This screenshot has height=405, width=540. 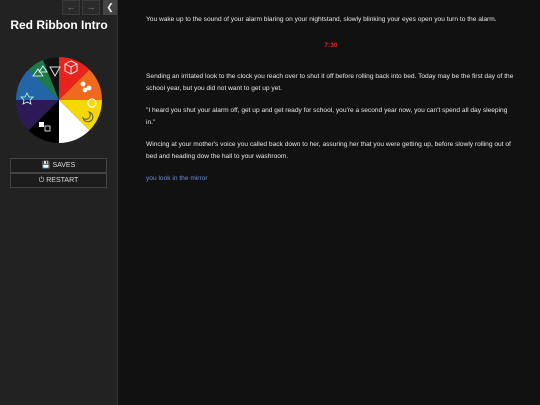 What do you see at coordinates (62, 180) in the screenshot?
I see `restart-label: RESTART` at bounding box center [62, 180].